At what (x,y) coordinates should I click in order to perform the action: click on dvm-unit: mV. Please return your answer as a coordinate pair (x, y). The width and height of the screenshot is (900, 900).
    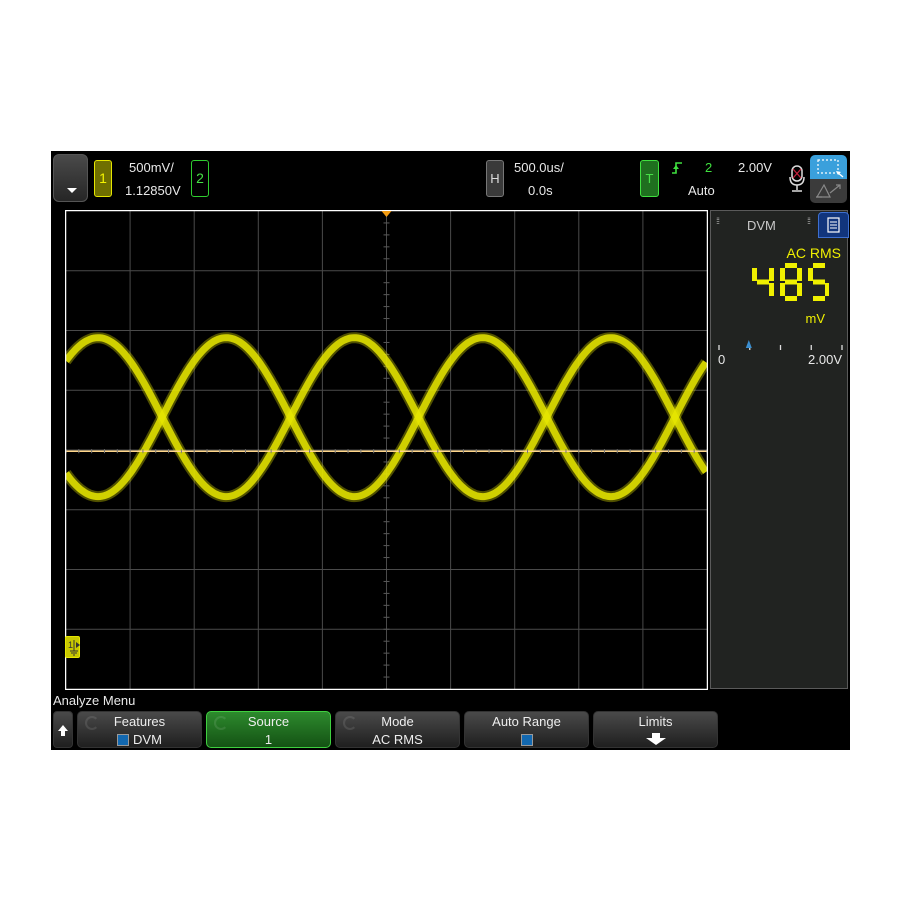
    Looking at the image, I should click on (815, 318).